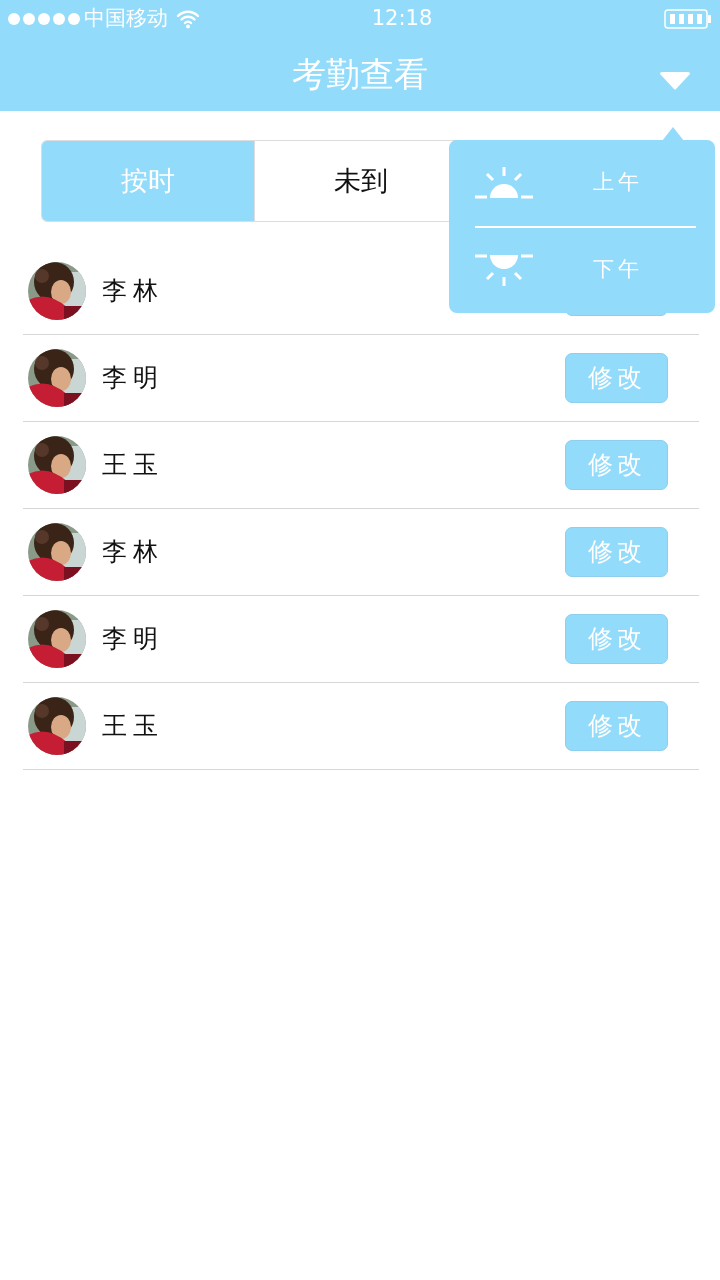  I want to click on menu-item: 下午, so click(618, 270).